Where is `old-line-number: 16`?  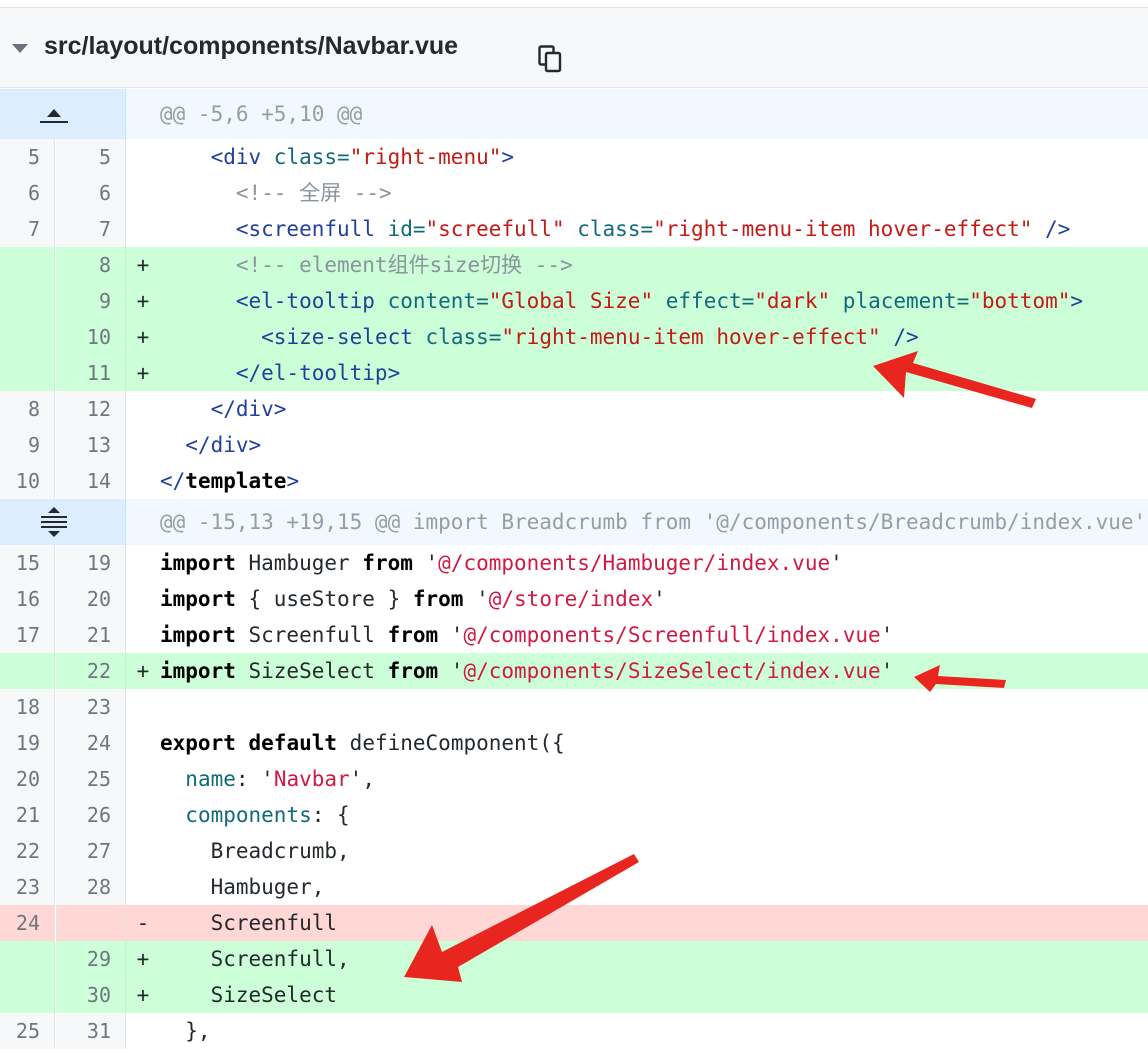 old-line-number: 16 is located at coordinates (27, 599).